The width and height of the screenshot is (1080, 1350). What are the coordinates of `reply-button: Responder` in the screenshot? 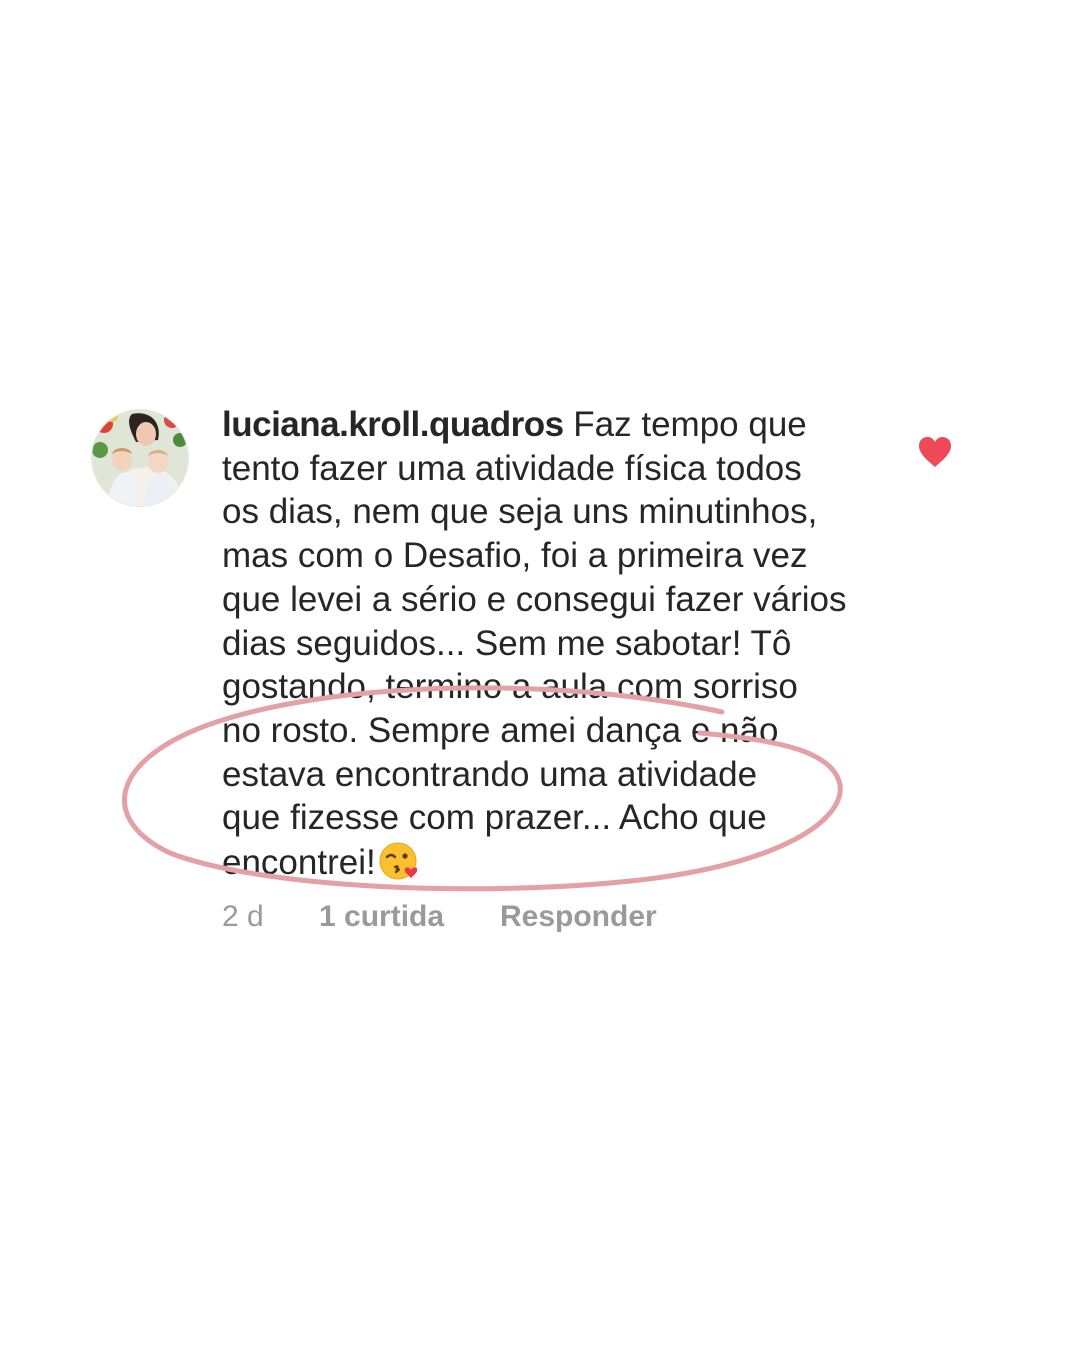 It's located at (578, 917).